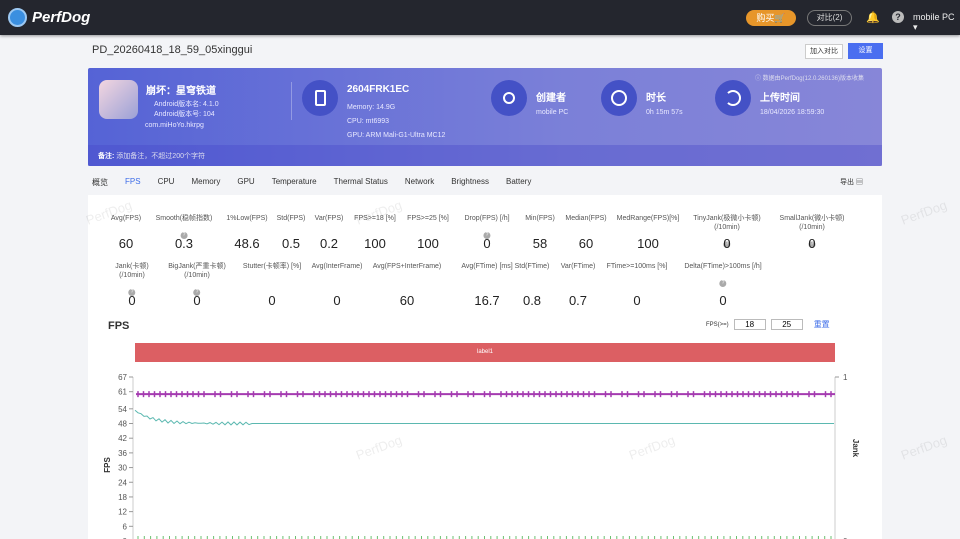 This screenshot has width=960, height=539. What do you see at coordinates (484, 417) in the screenshot?
I see `series-low-fps-line` at bounding box center [484, 417].